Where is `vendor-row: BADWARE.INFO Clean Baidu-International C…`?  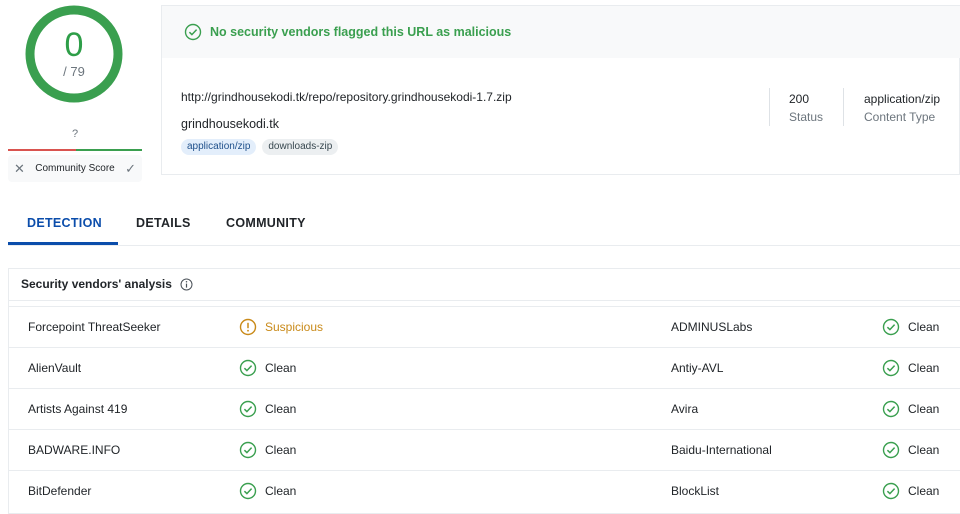
vendor-row: BADWARE.INFO Clean Baidu-International C… is located at coordinates (484, 449).